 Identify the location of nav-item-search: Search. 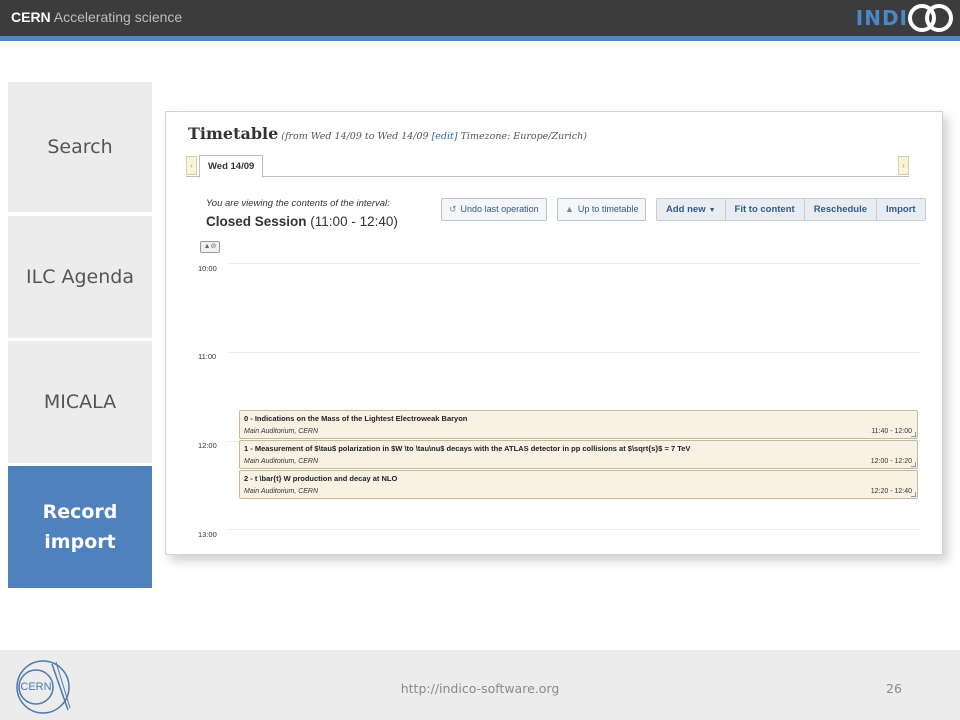
(80, 147).